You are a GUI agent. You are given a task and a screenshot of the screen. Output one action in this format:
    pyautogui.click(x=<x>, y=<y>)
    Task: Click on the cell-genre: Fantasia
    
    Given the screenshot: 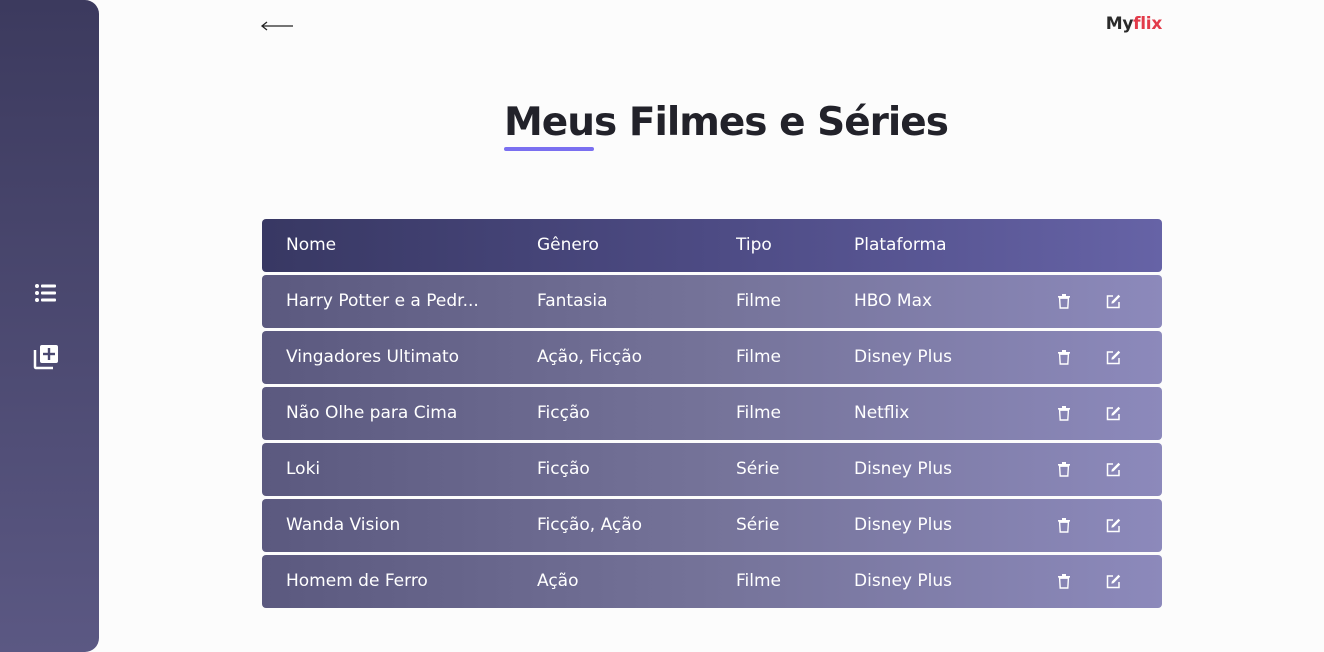 What is the action you would take?
    pyautogui.click(x=572, y=301)
    